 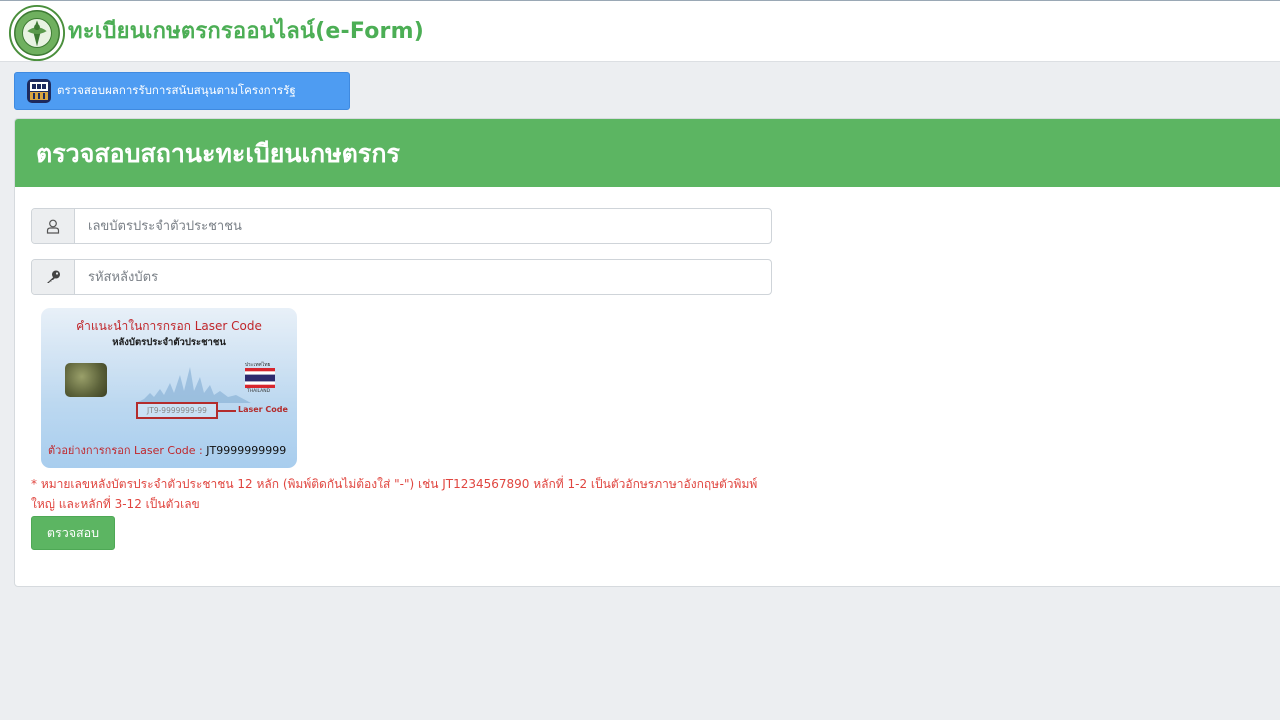 I want to click on top-bar: ทะเบียนเกษตรกรออนไลน์(e-Form), so click(x=640, y=31).